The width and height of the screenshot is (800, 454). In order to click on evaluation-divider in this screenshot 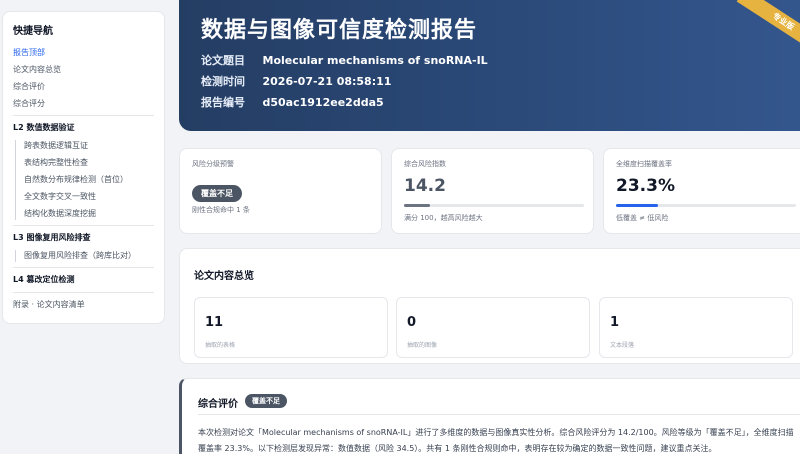, I will do `click(499, 414)`.